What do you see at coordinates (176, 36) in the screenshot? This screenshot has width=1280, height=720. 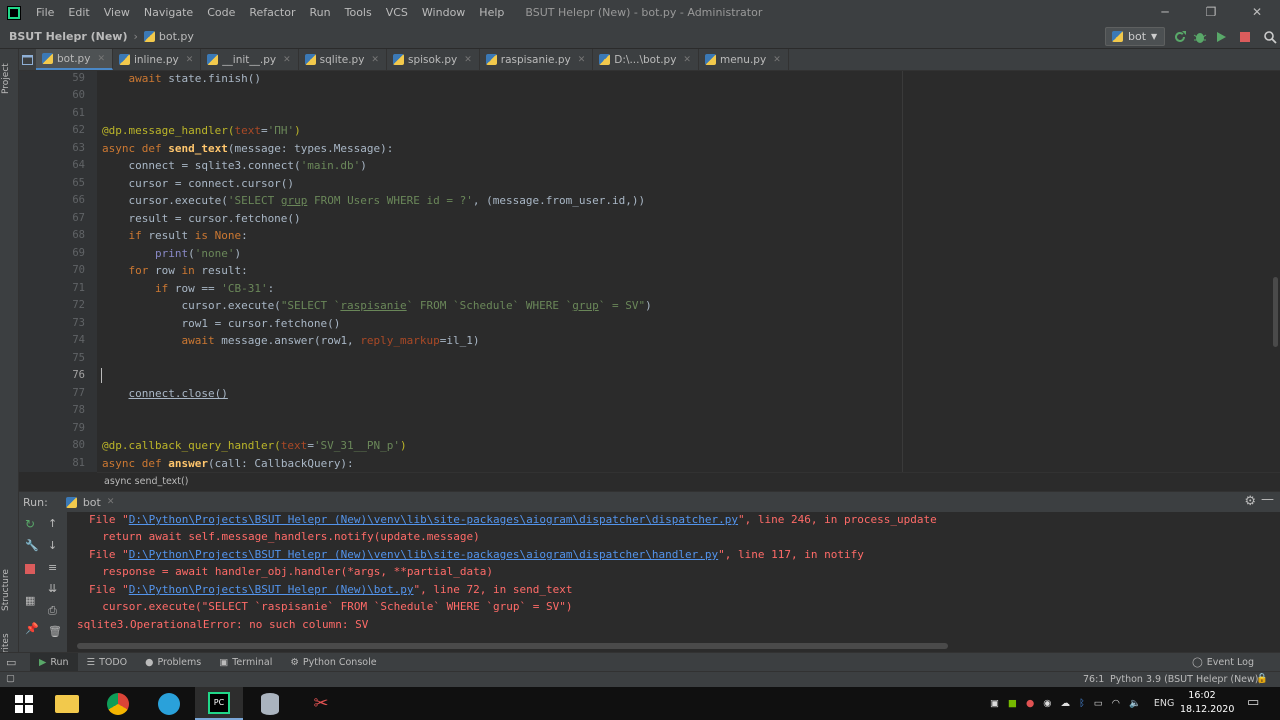 I see `breadcrumb-file: bot.py` at bounding box center [176, 36].